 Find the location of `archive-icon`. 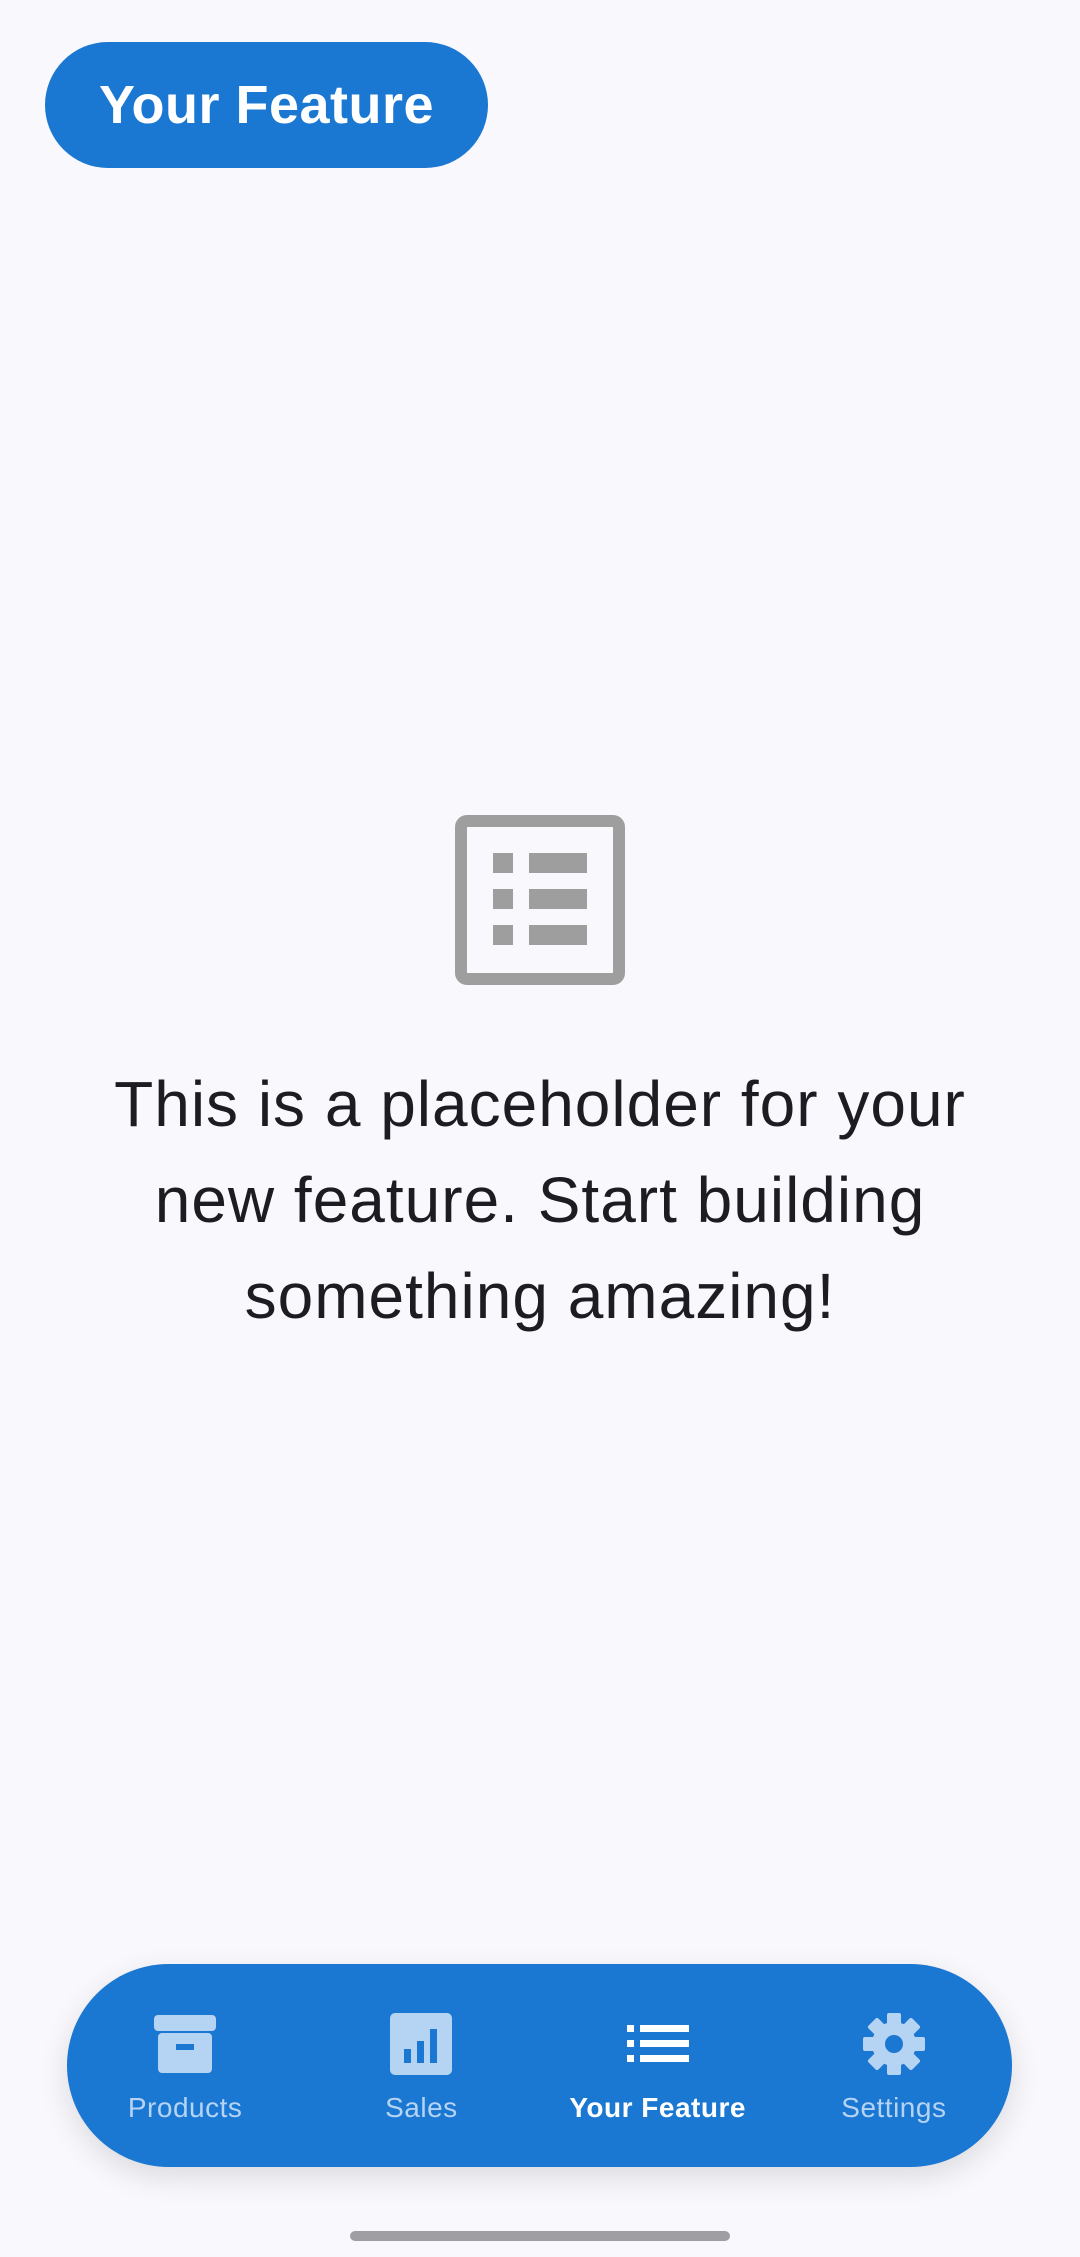

archive-icon is located at coordinates (185, 2044).